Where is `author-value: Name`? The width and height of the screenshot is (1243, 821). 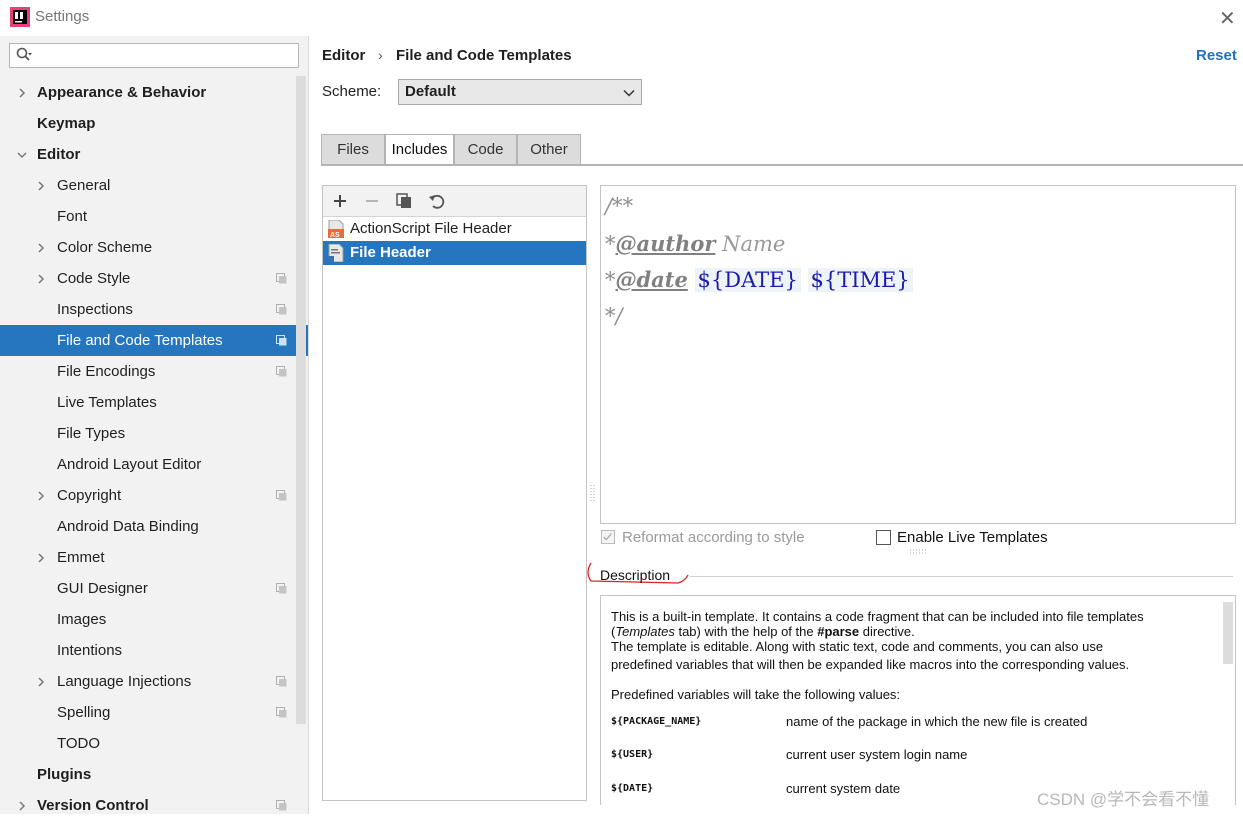 author-value: Name is located at coordinates (750, 244).